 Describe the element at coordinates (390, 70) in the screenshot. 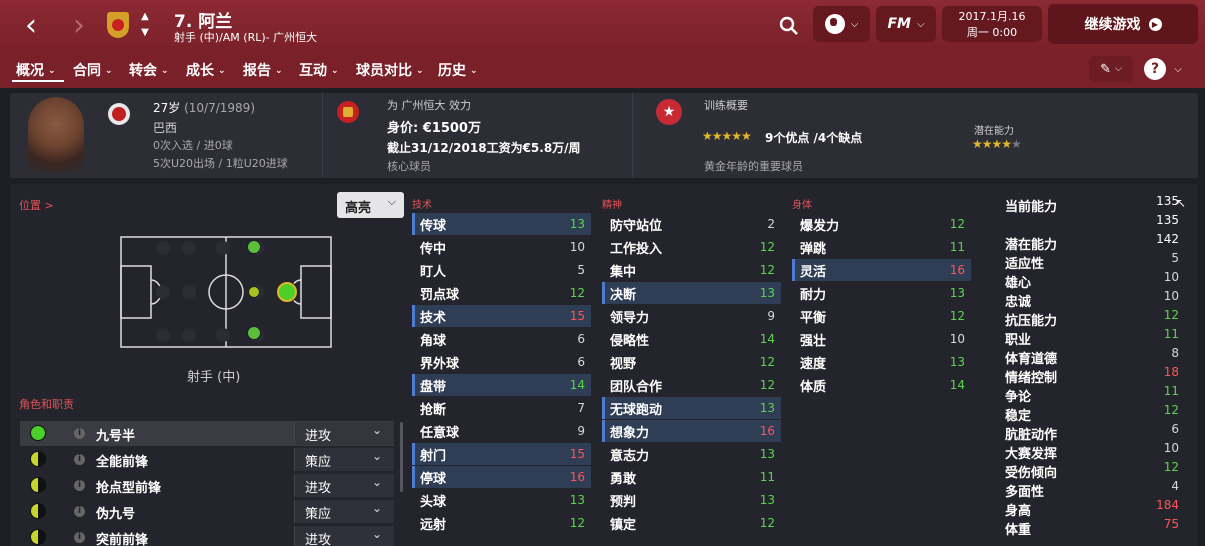

I see `tab-compare: 球员对比 ⌄` at that location.